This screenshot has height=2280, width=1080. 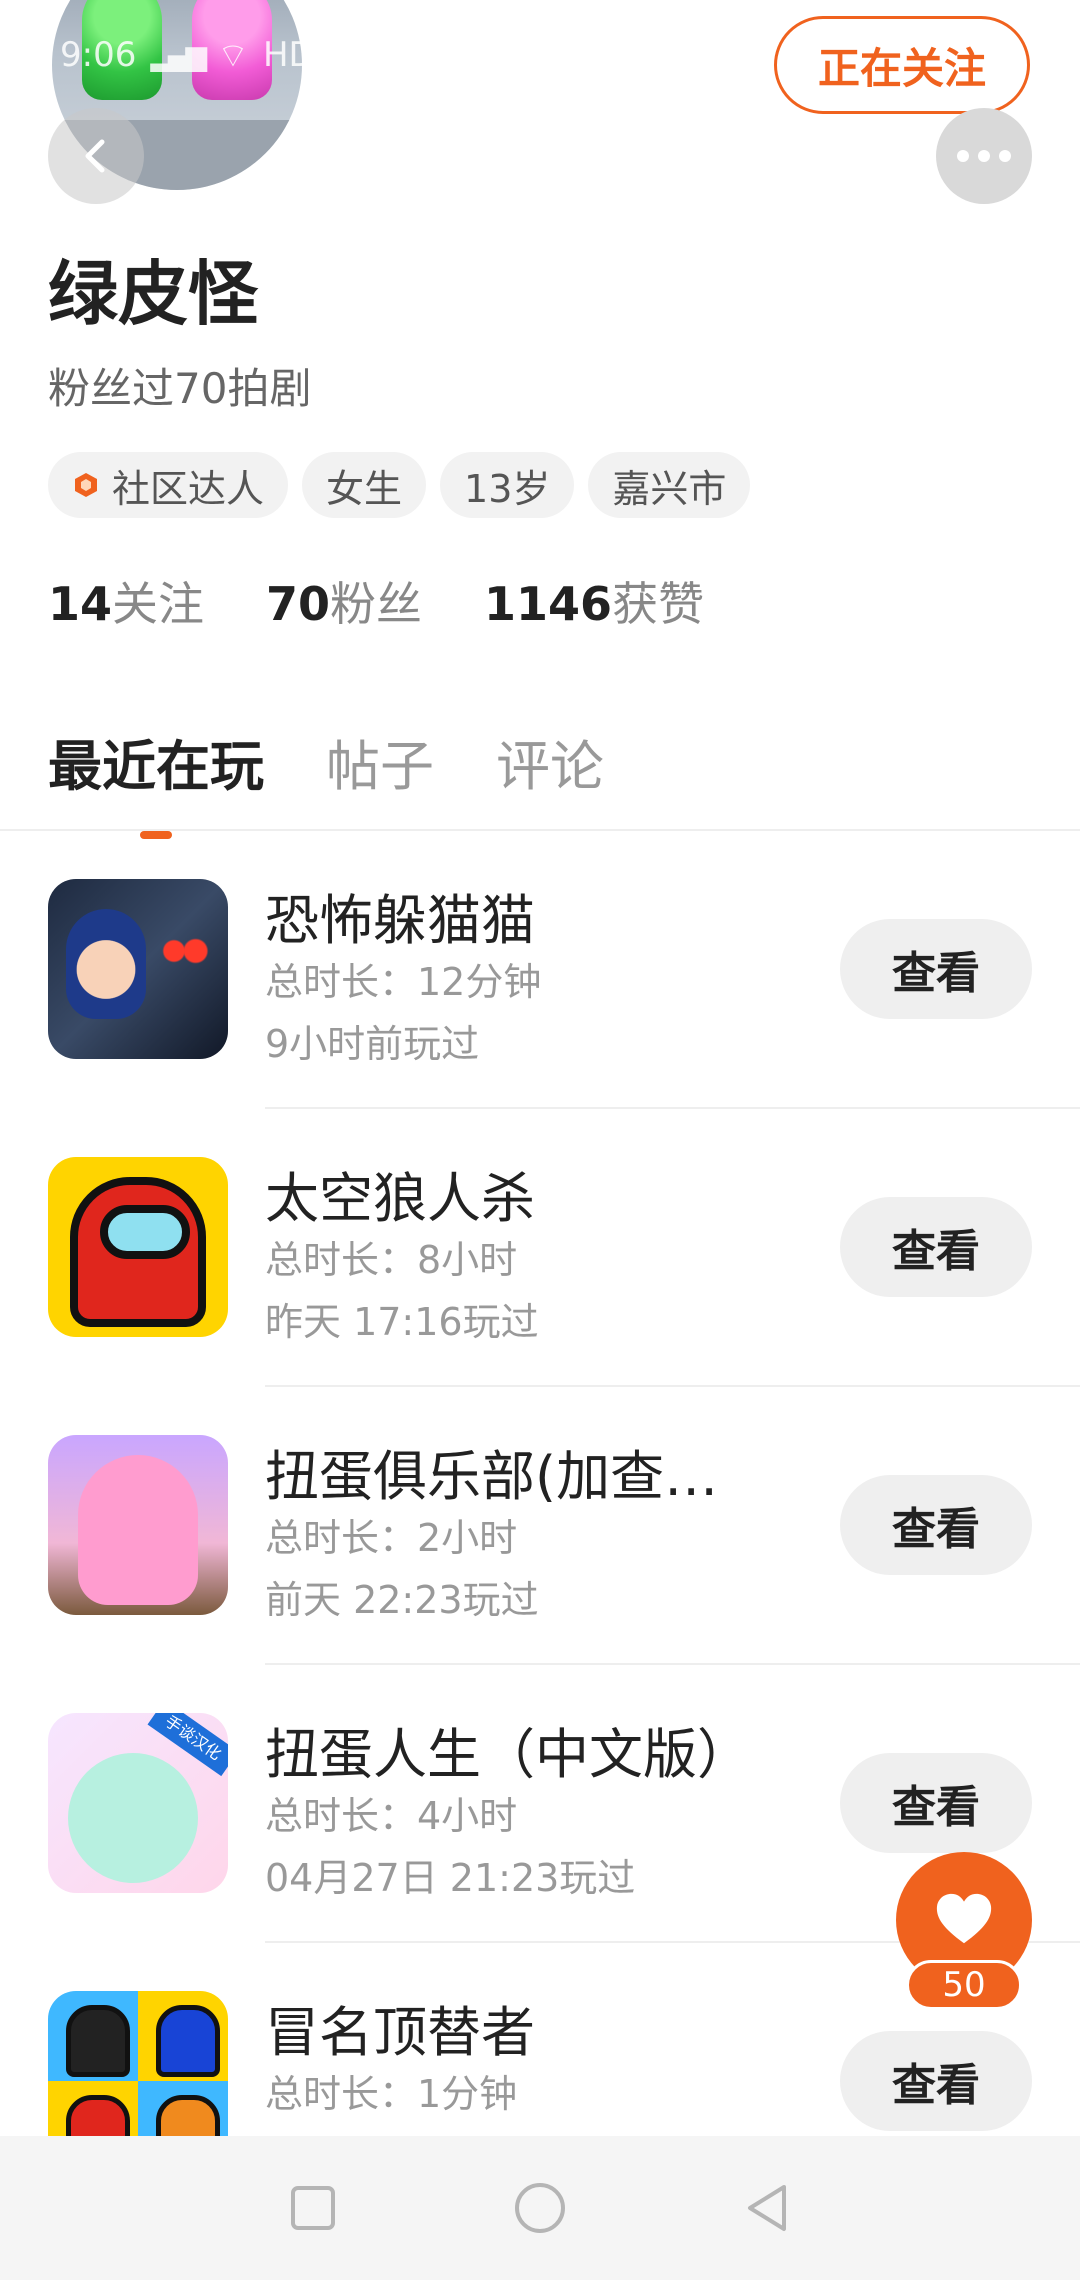 I want to click on game-duration: 总时长：4小时, so click(x=391, y=1816).